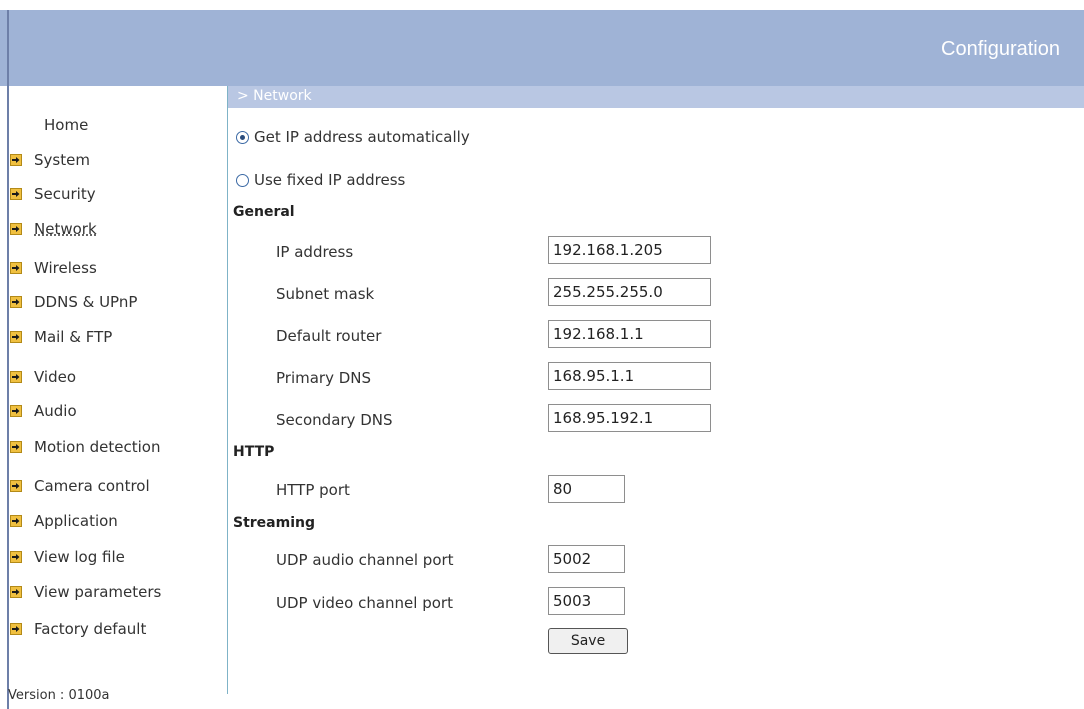 The image size is (1084, 709). I want to click on sidebar-item-application: Application, so click(64, 521).